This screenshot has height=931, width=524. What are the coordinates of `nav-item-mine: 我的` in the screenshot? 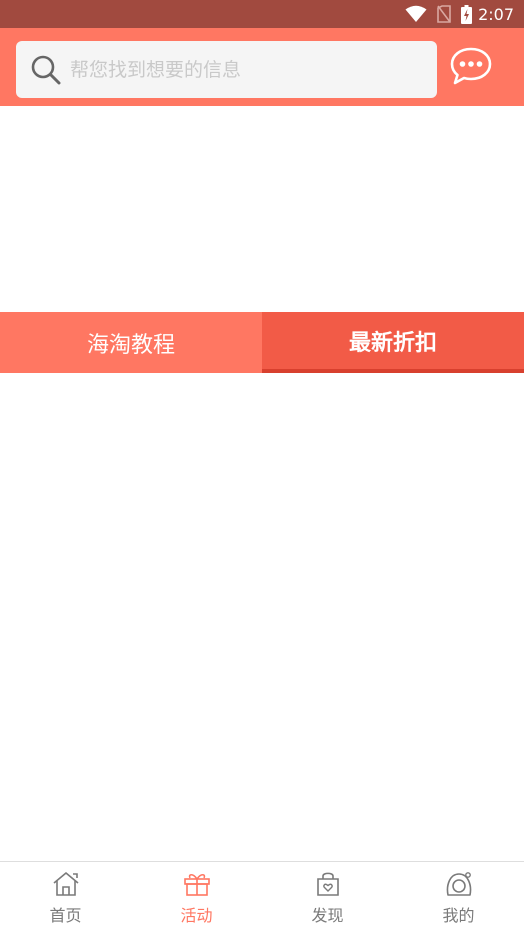 It's located at (458, 896).